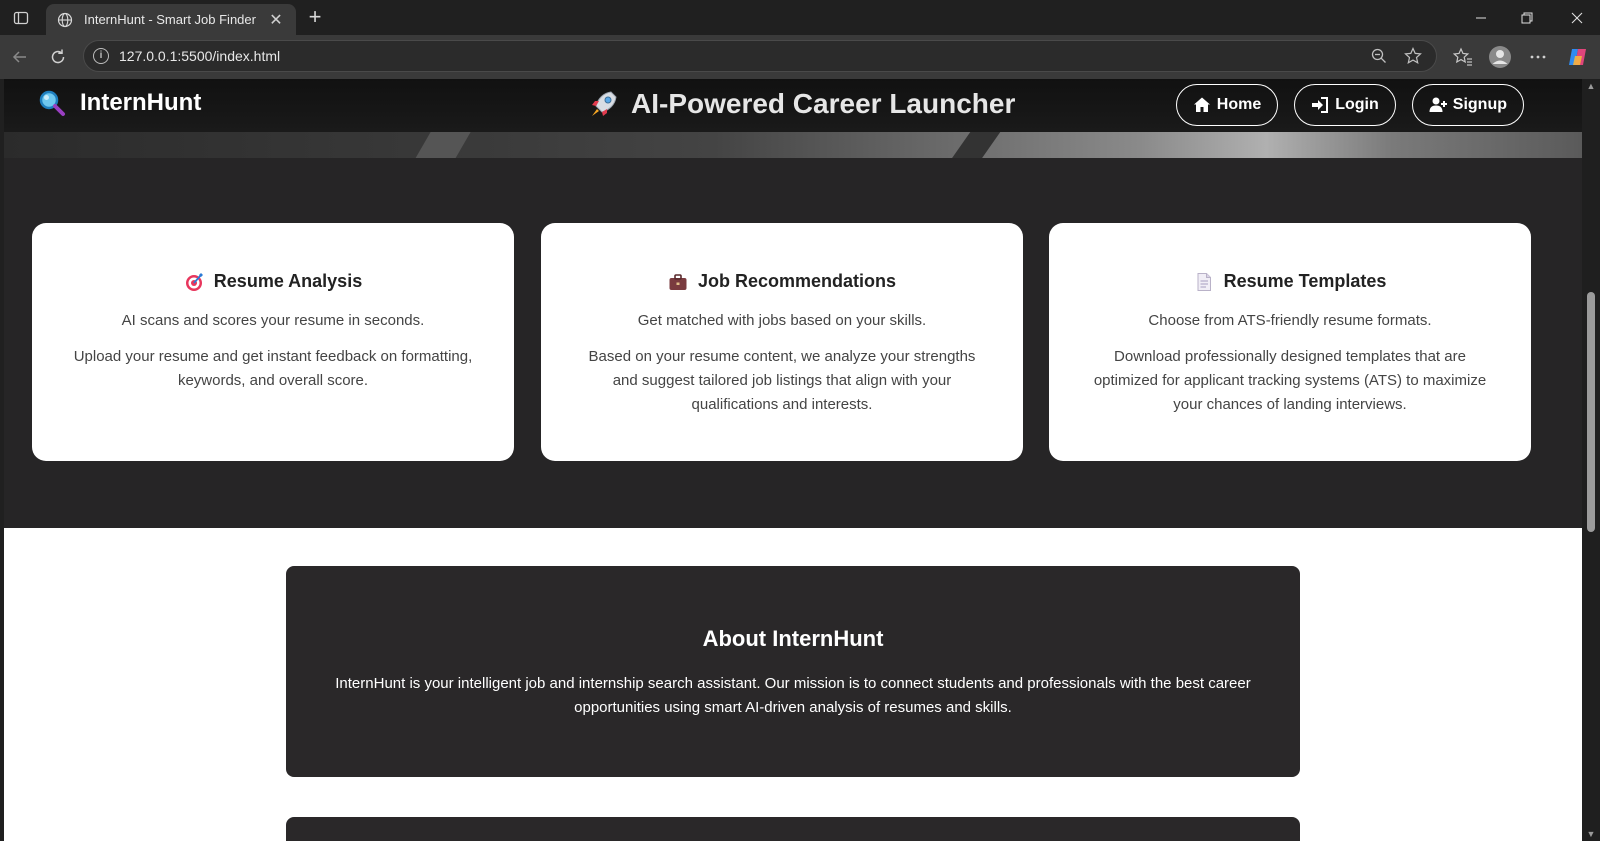  Describe the element at coordinates (1479, 104) in the screenshot. I see `signup-label: Signup` at that location.